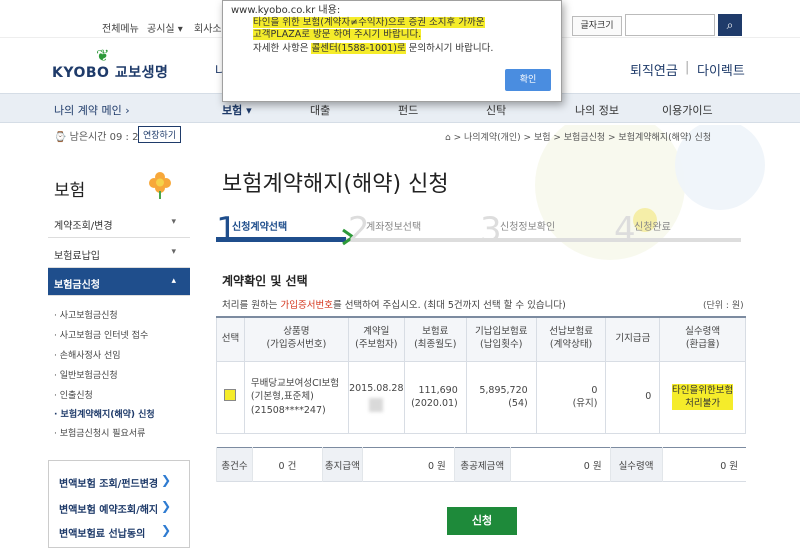 The width and height of the screenshot is (800, 553). What do you see at coordinates (104, 413) in the screenshot?
I see `submenu-termination: · 보험계약해지(해약) 신청` at bounding box center [104, 413].